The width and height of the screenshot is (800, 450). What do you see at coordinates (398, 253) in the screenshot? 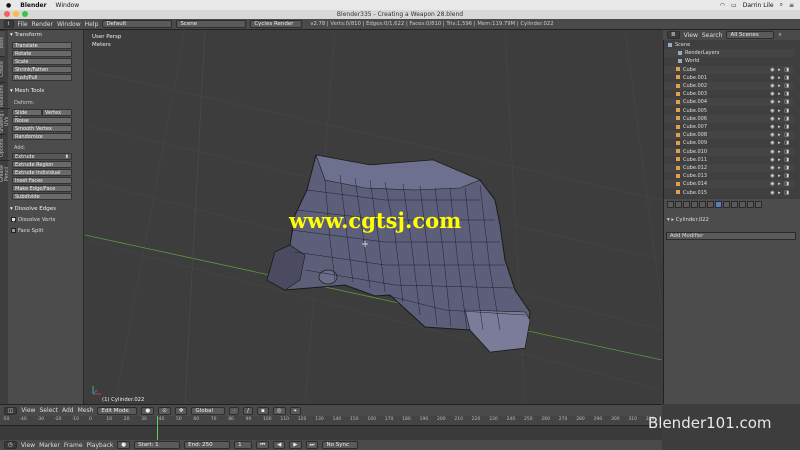
I see `mesh-object` at bounding box center [398, 253].